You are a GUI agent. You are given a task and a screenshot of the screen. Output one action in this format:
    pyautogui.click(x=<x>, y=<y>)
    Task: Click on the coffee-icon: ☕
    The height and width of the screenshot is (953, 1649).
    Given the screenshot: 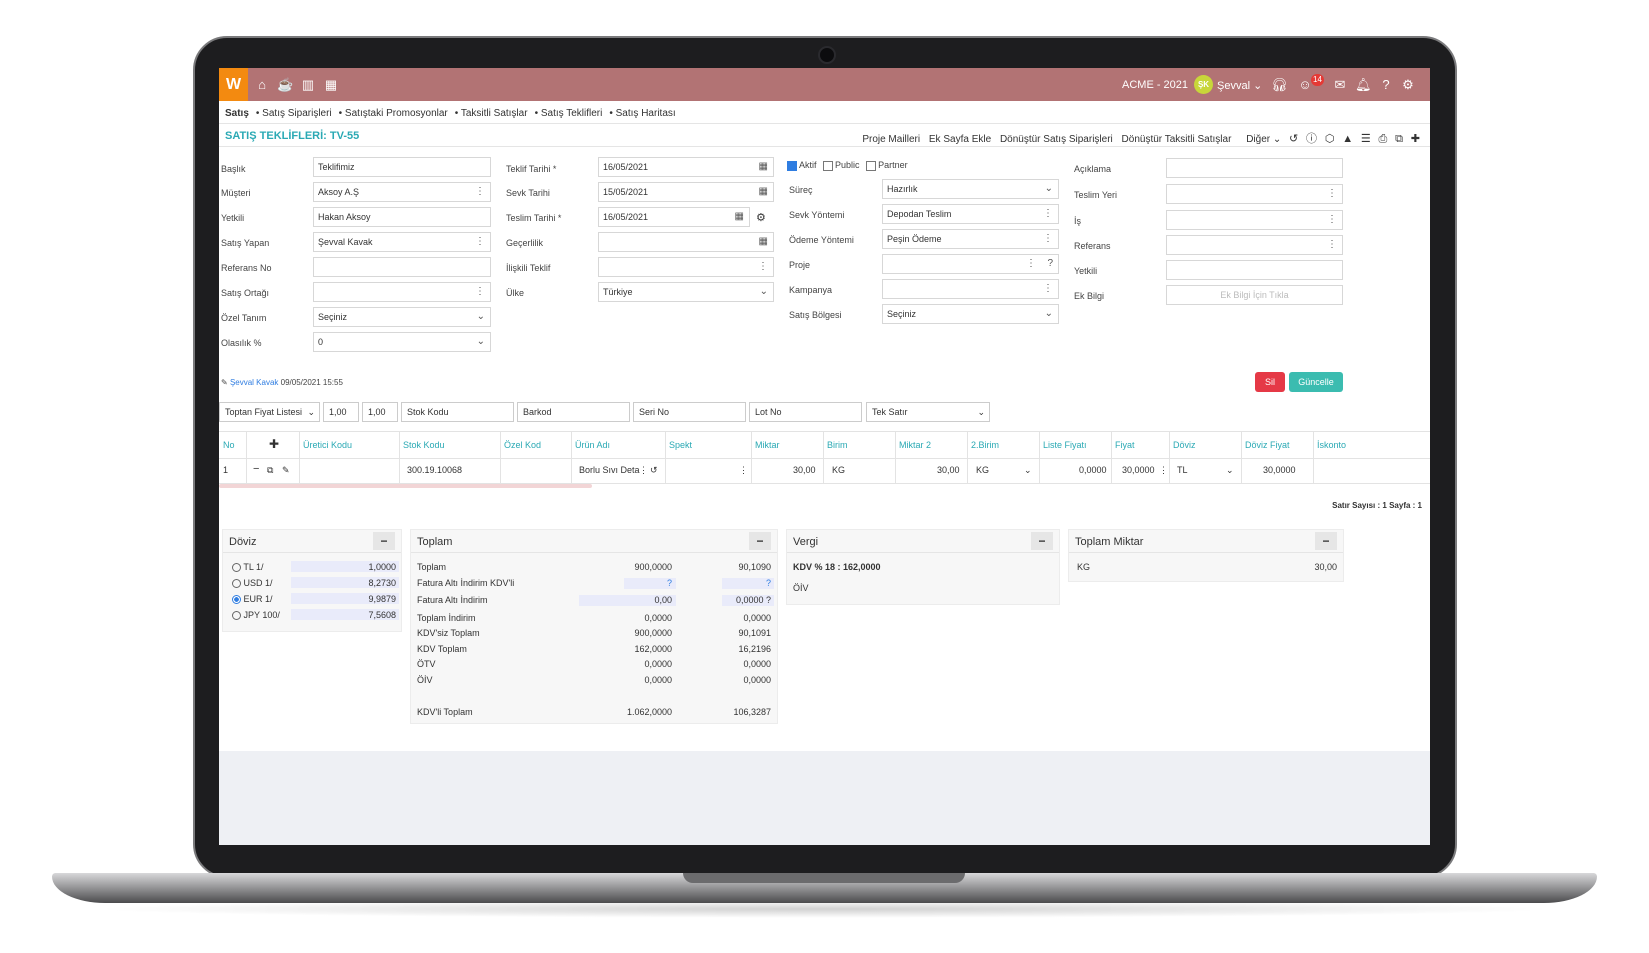 What is the action you would take?
    pyautogui.click(x=285, y=85)
    